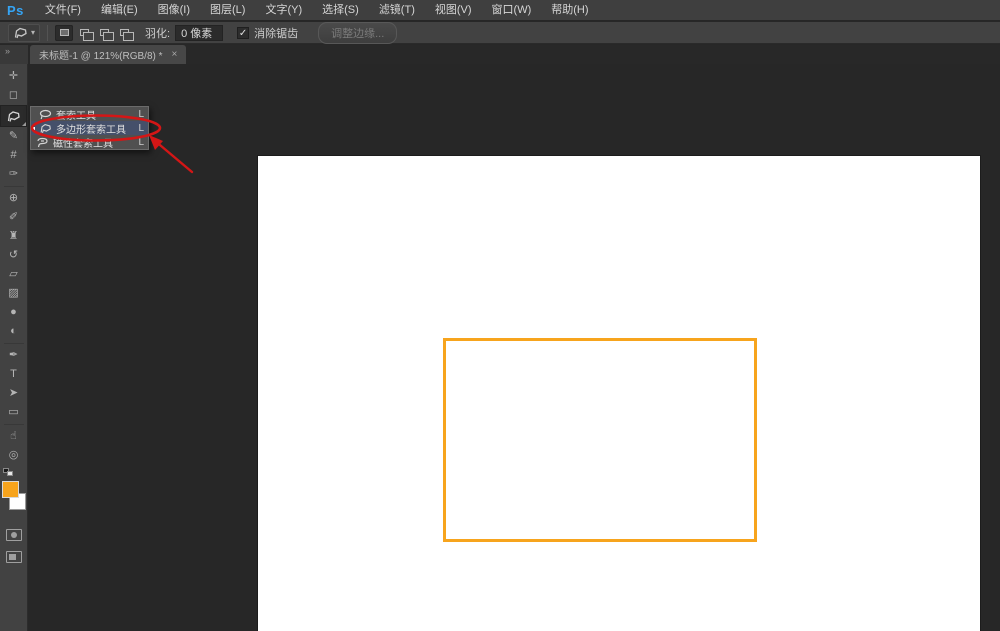 The width and height of the screenshot is (1000, 631). I want to click on document-tab: 未标题-1 @ 121%(RGB/8) * ×, so click(108, 54).